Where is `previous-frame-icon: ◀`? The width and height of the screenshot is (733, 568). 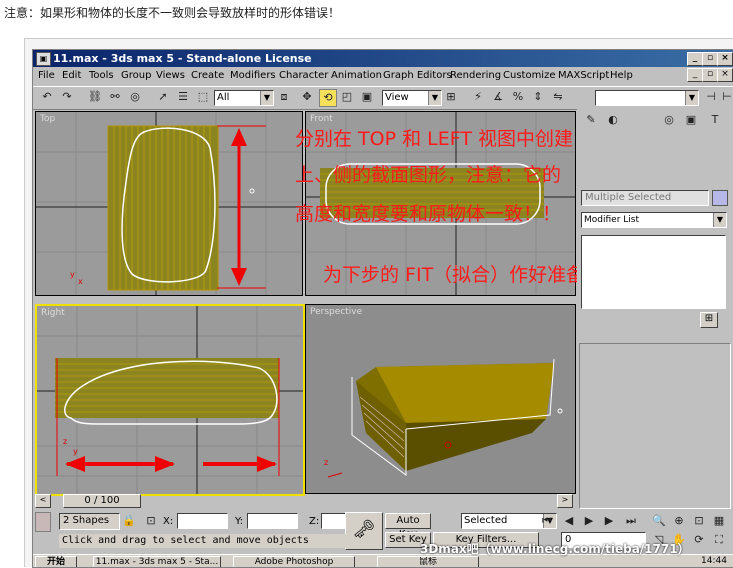
previous-frame-icon: ◀ is located at coordinates (569, 521).